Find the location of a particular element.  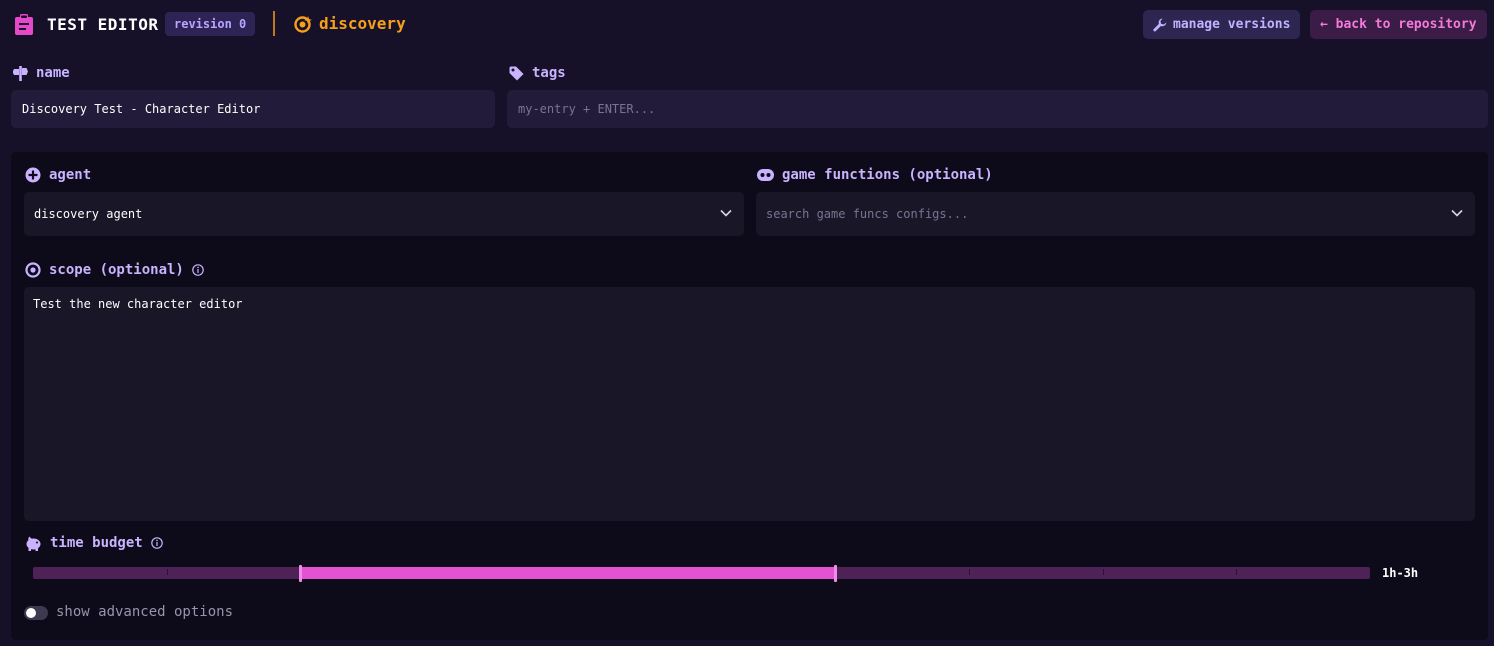

slider-start-handle is located at coordinates (300, 573).